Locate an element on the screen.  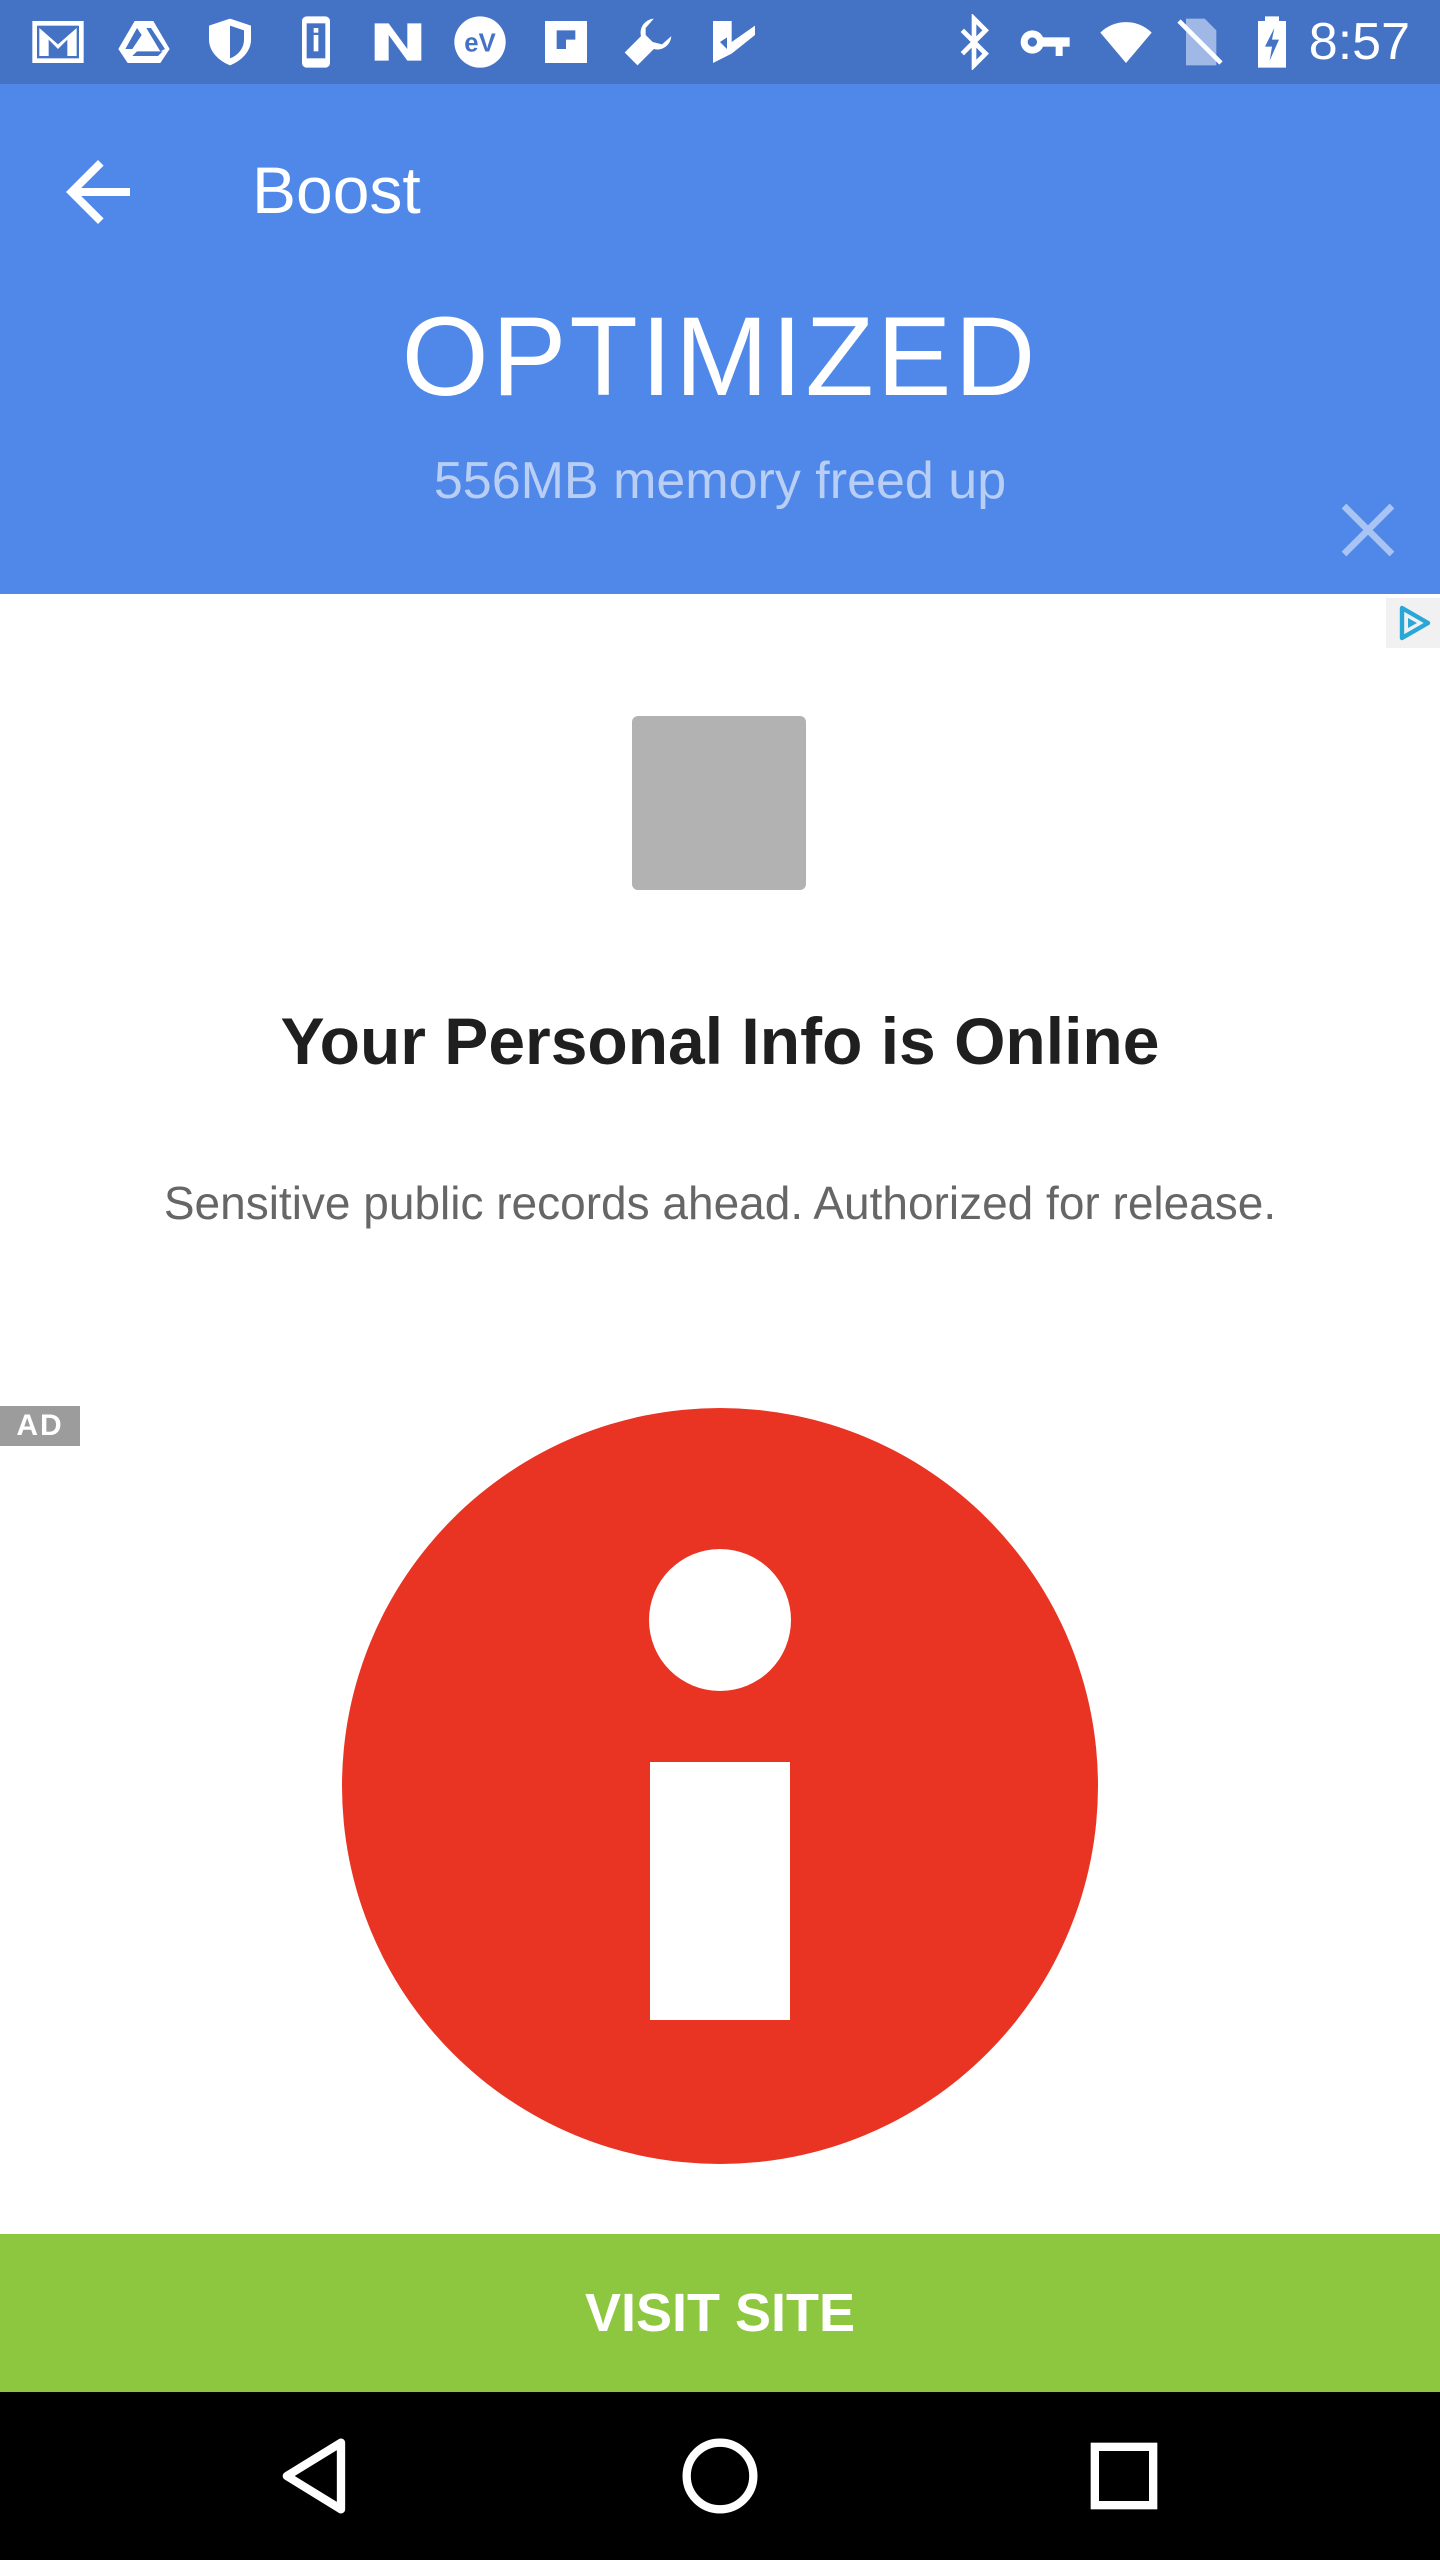
home-circle-icon is located at coordinates (720, 2476).